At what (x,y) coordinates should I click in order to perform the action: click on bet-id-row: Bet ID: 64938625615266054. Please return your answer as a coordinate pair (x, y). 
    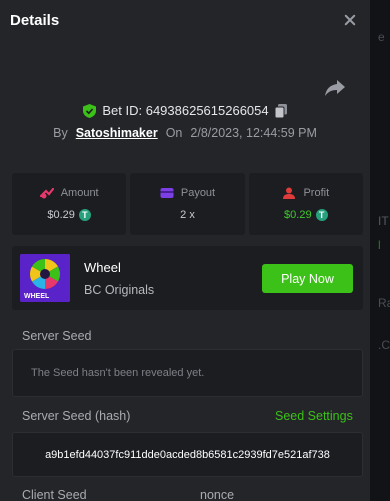
    Looking at the image, I should click on (185, 110).